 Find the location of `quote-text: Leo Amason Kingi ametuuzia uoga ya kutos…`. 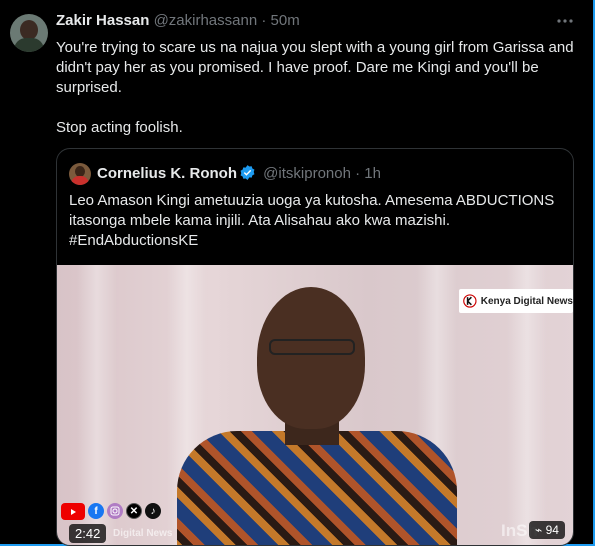

quote-text: Leo Amason Kingi ametuuzia uoga ya kutos… is located at coordinates (312, 220).